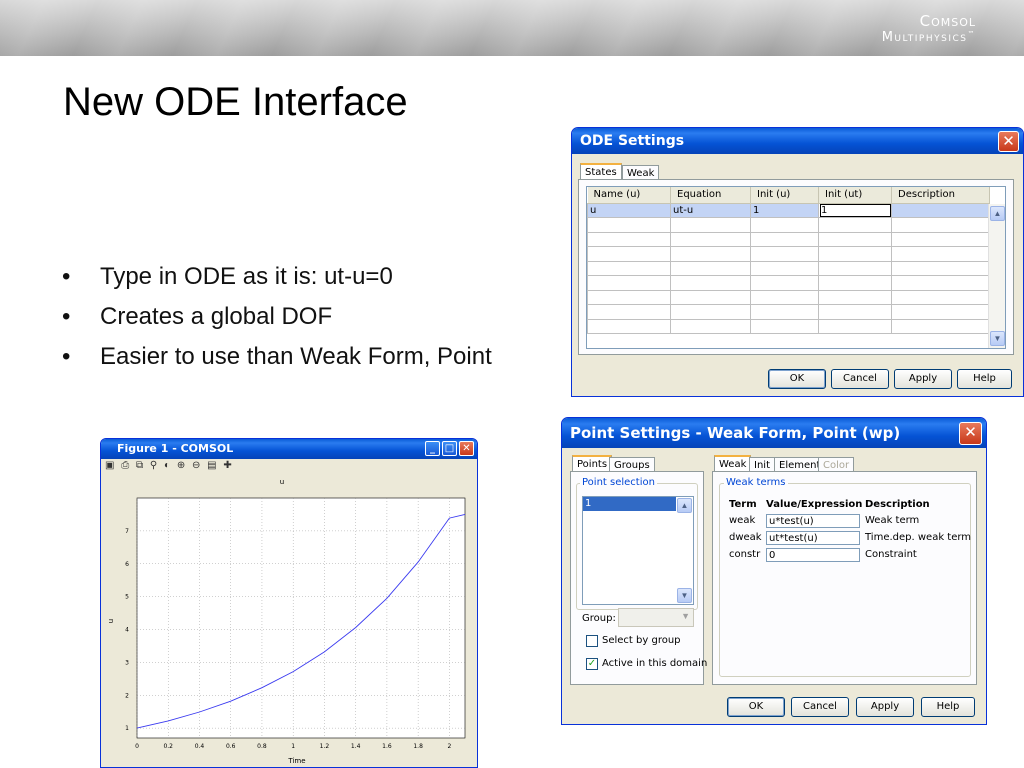 This screenshot has width=1024, height=768. I want to click on maximize-icon: □, so click(449, 448).